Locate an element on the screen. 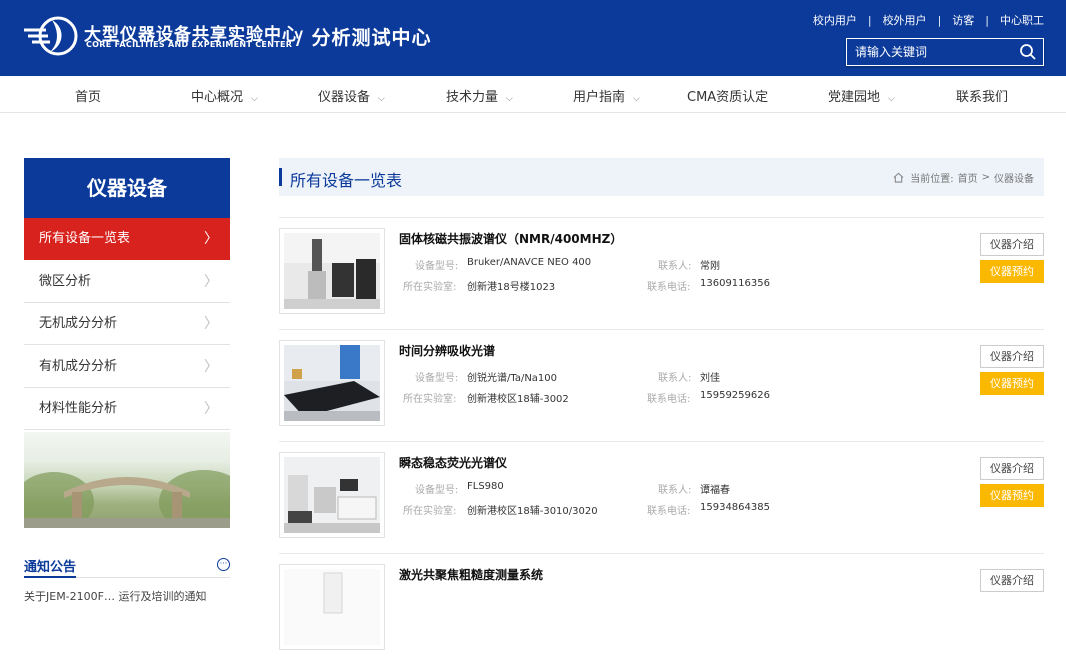 The height and width of the screenshot is (665, 1066). equipment-name: 时间分辨吸收光谱 is located at coordinates (447, 350).